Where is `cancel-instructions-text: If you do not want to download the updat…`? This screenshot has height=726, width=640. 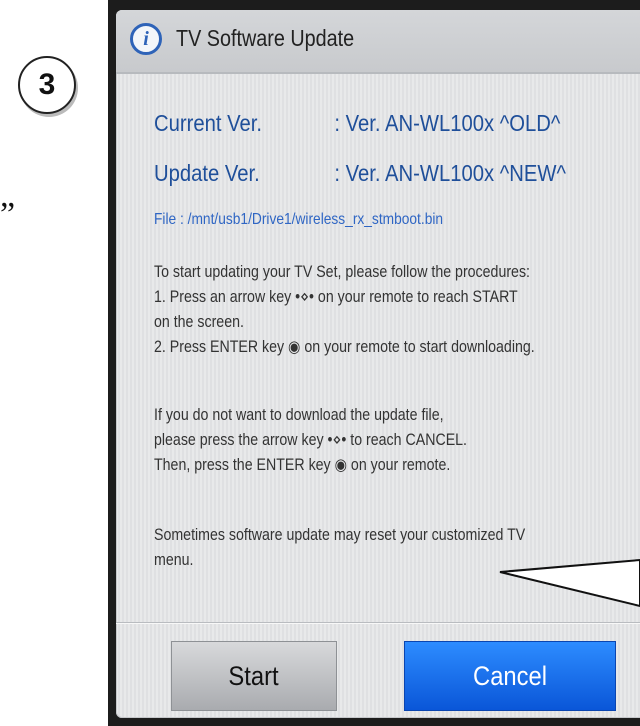 cancel-instructions-text: If you do not want to download the updat… is located at coordinates (310, 440).